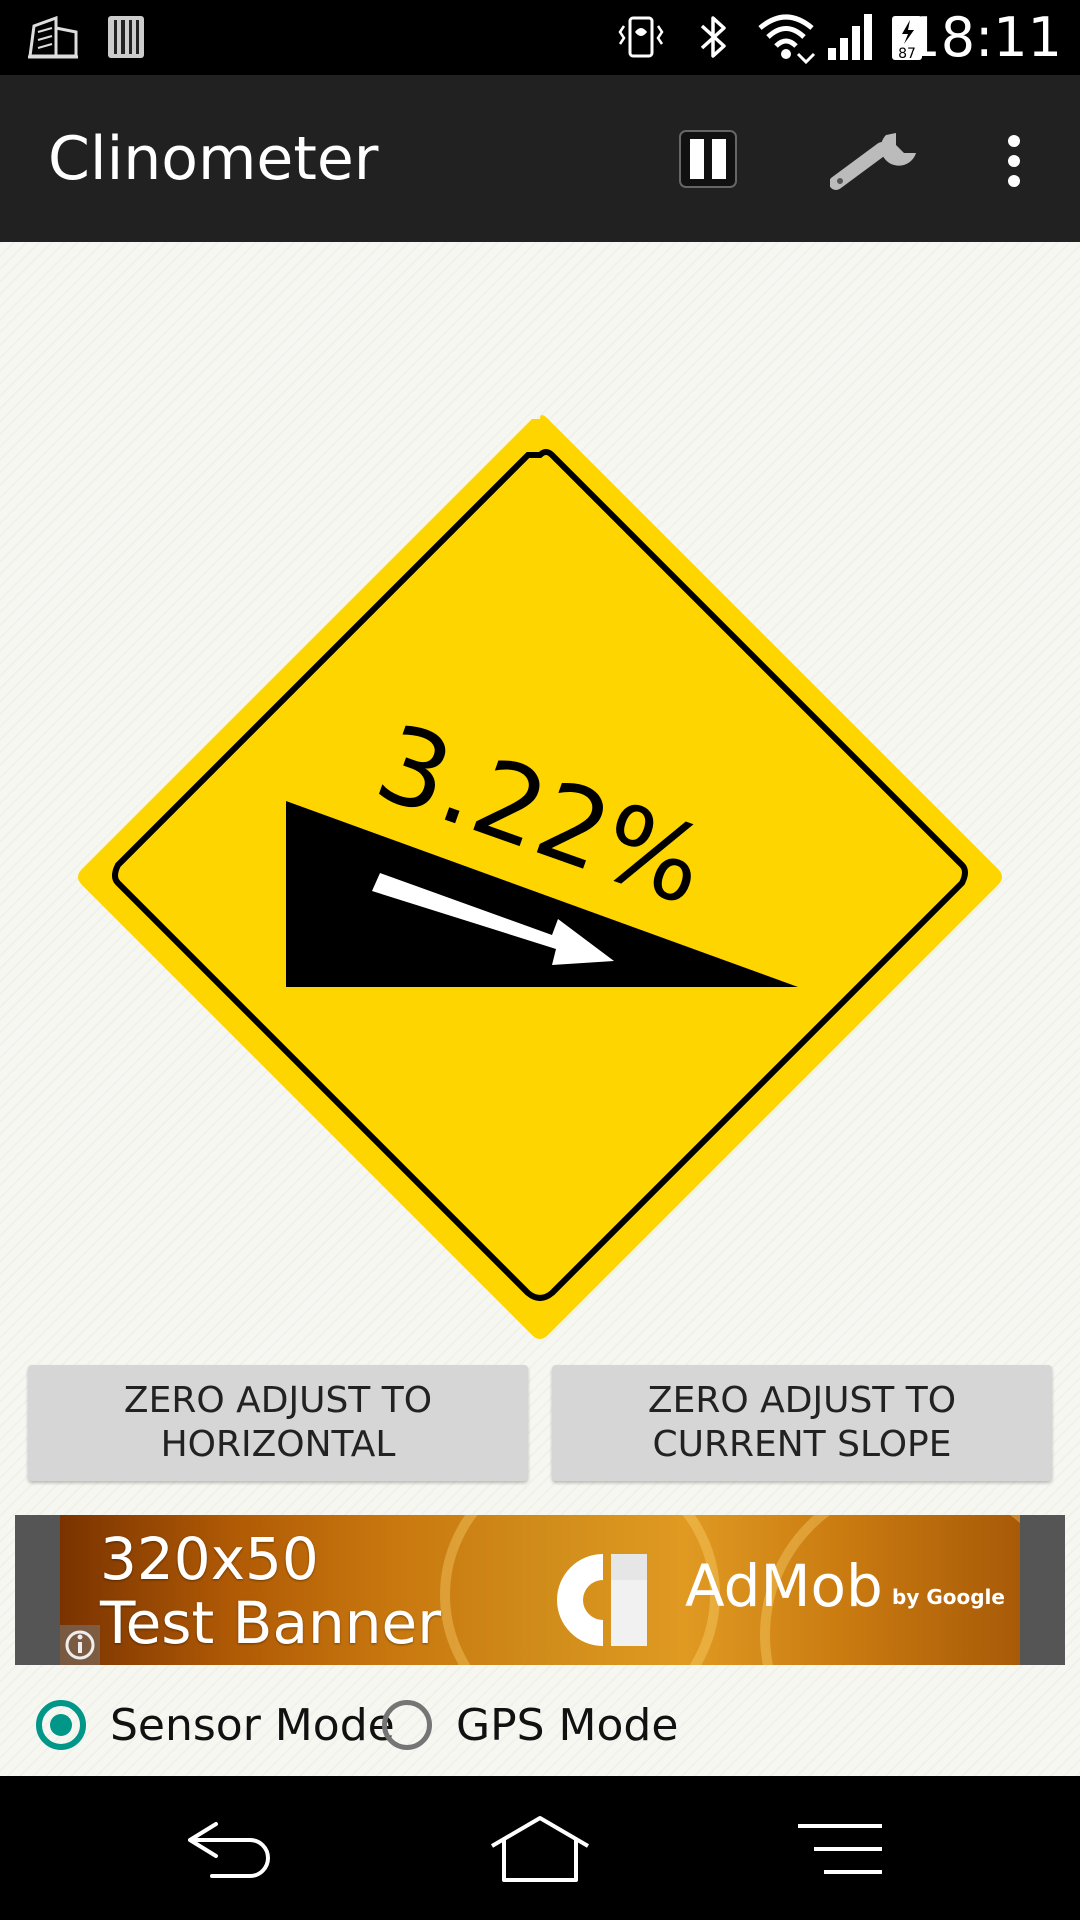 This screenshot has width=1080, height=1920. I want to click on menu-icon, so click(840, 1849).